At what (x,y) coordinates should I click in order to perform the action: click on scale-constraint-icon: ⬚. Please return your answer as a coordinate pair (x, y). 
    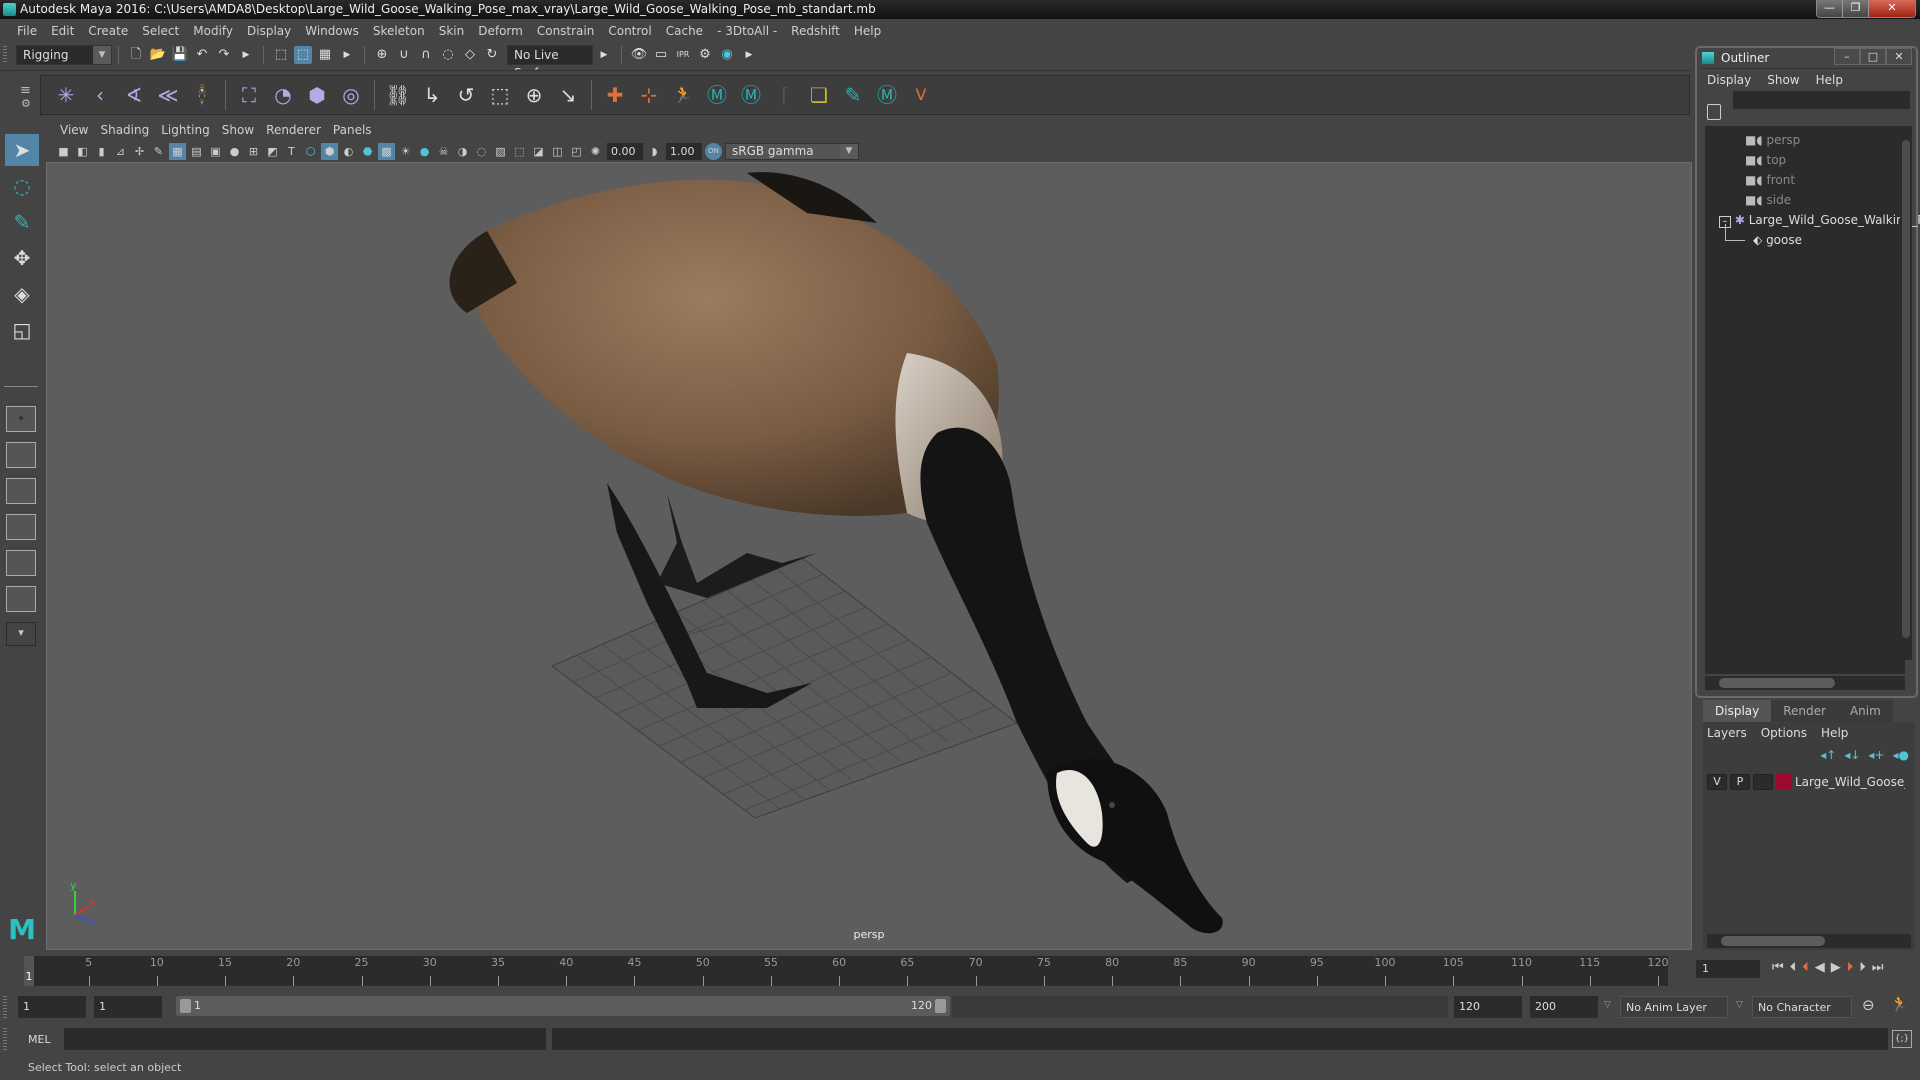
    Looking at the image, I should click on (500, 95).